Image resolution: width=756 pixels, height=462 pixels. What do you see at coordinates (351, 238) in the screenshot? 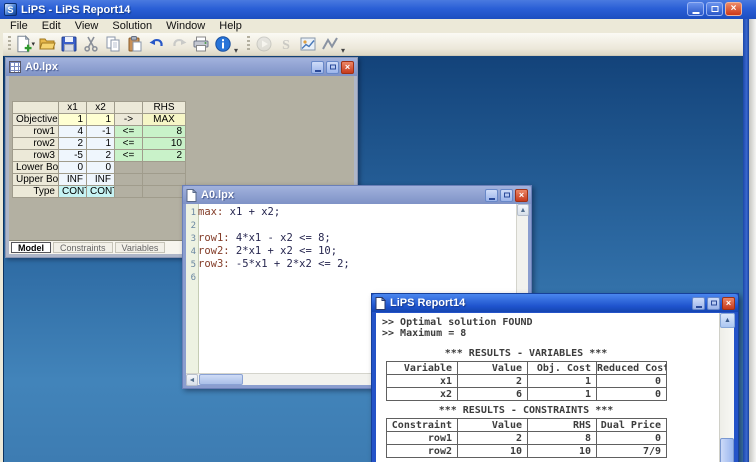
I see `code-line: 3 row1: 4*x1 - x2 <= 8;` at bounding box center [351, 238].